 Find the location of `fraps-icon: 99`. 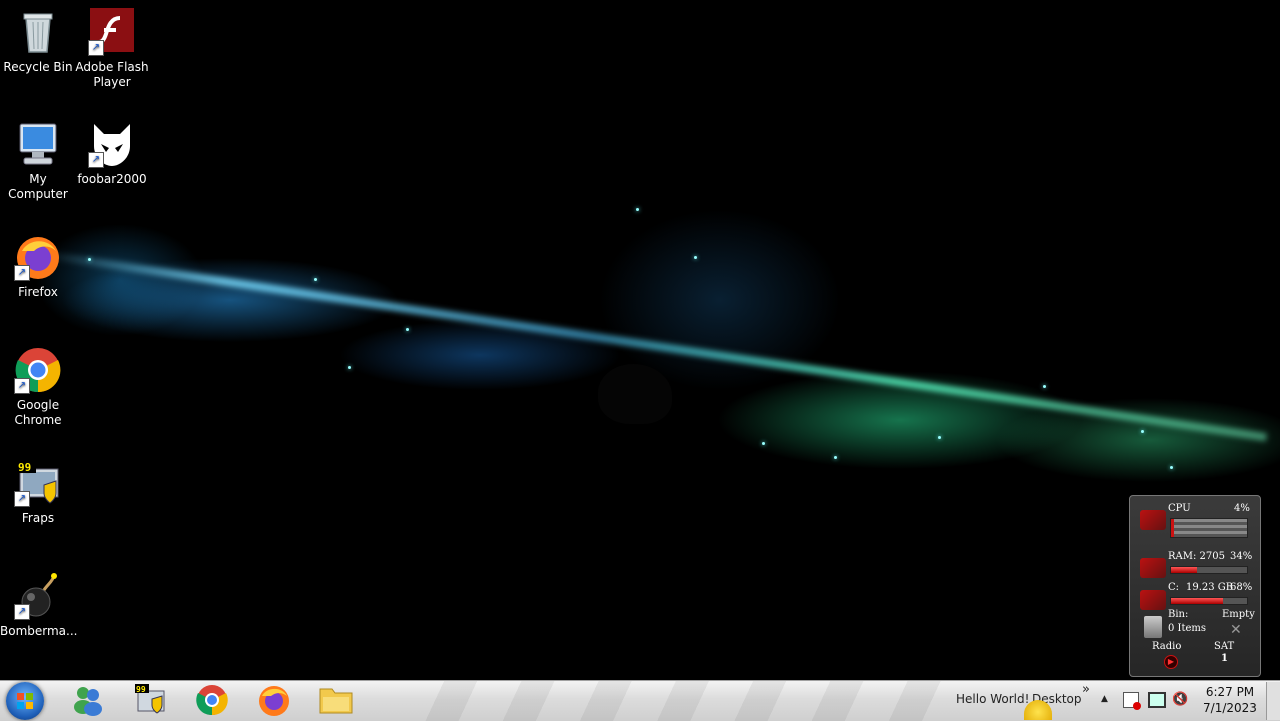

fraps-icon: 99 is located at coordinates (150, 699).